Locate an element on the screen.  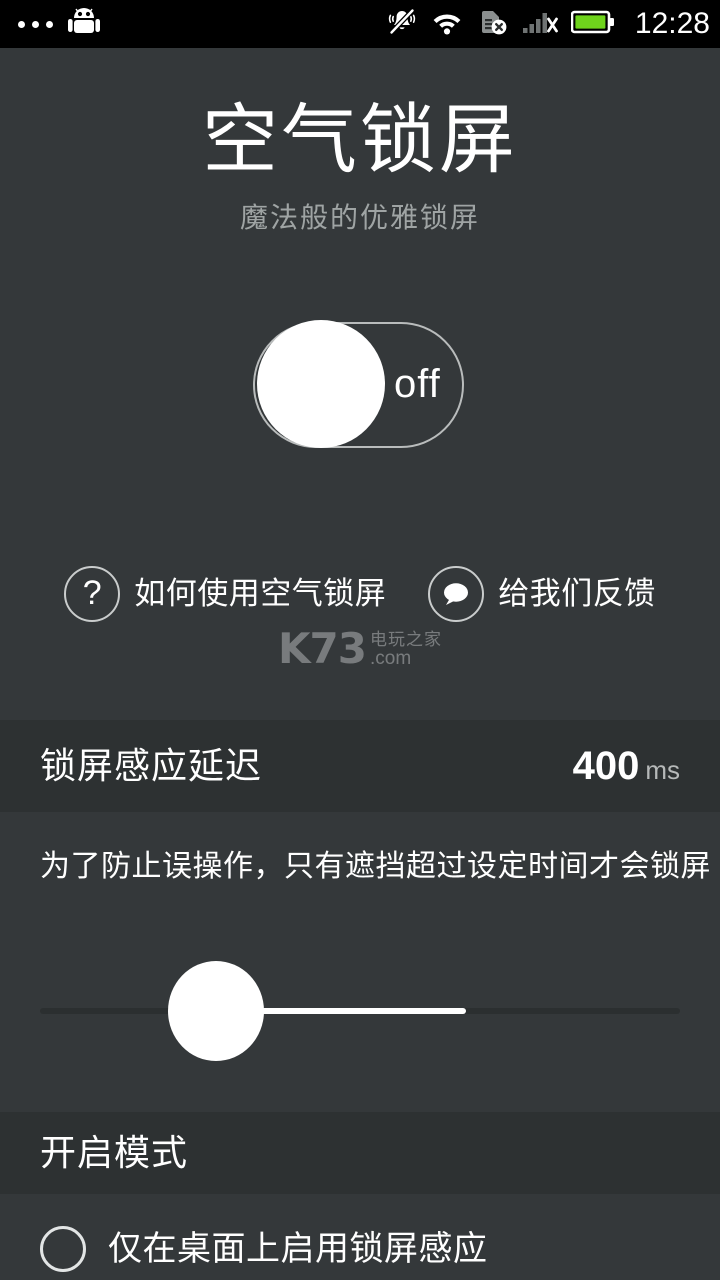
status-bar-clock: 12:28 is located at coordinates (672, 23).